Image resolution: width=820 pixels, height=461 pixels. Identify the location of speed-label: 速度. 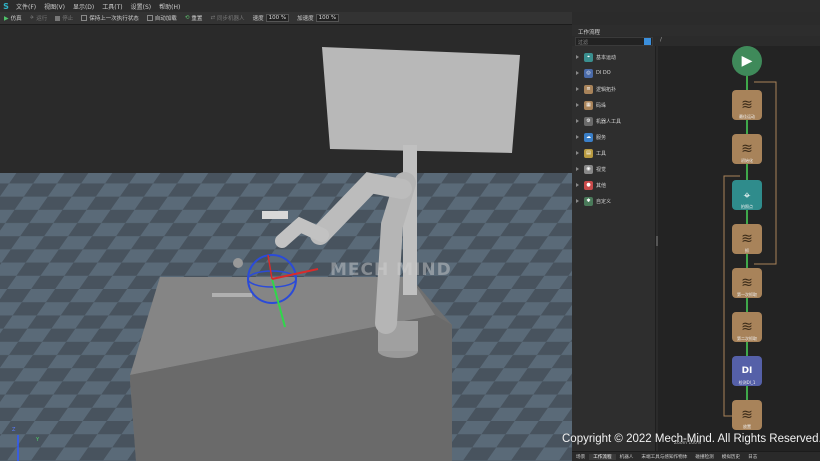
(258, 19).